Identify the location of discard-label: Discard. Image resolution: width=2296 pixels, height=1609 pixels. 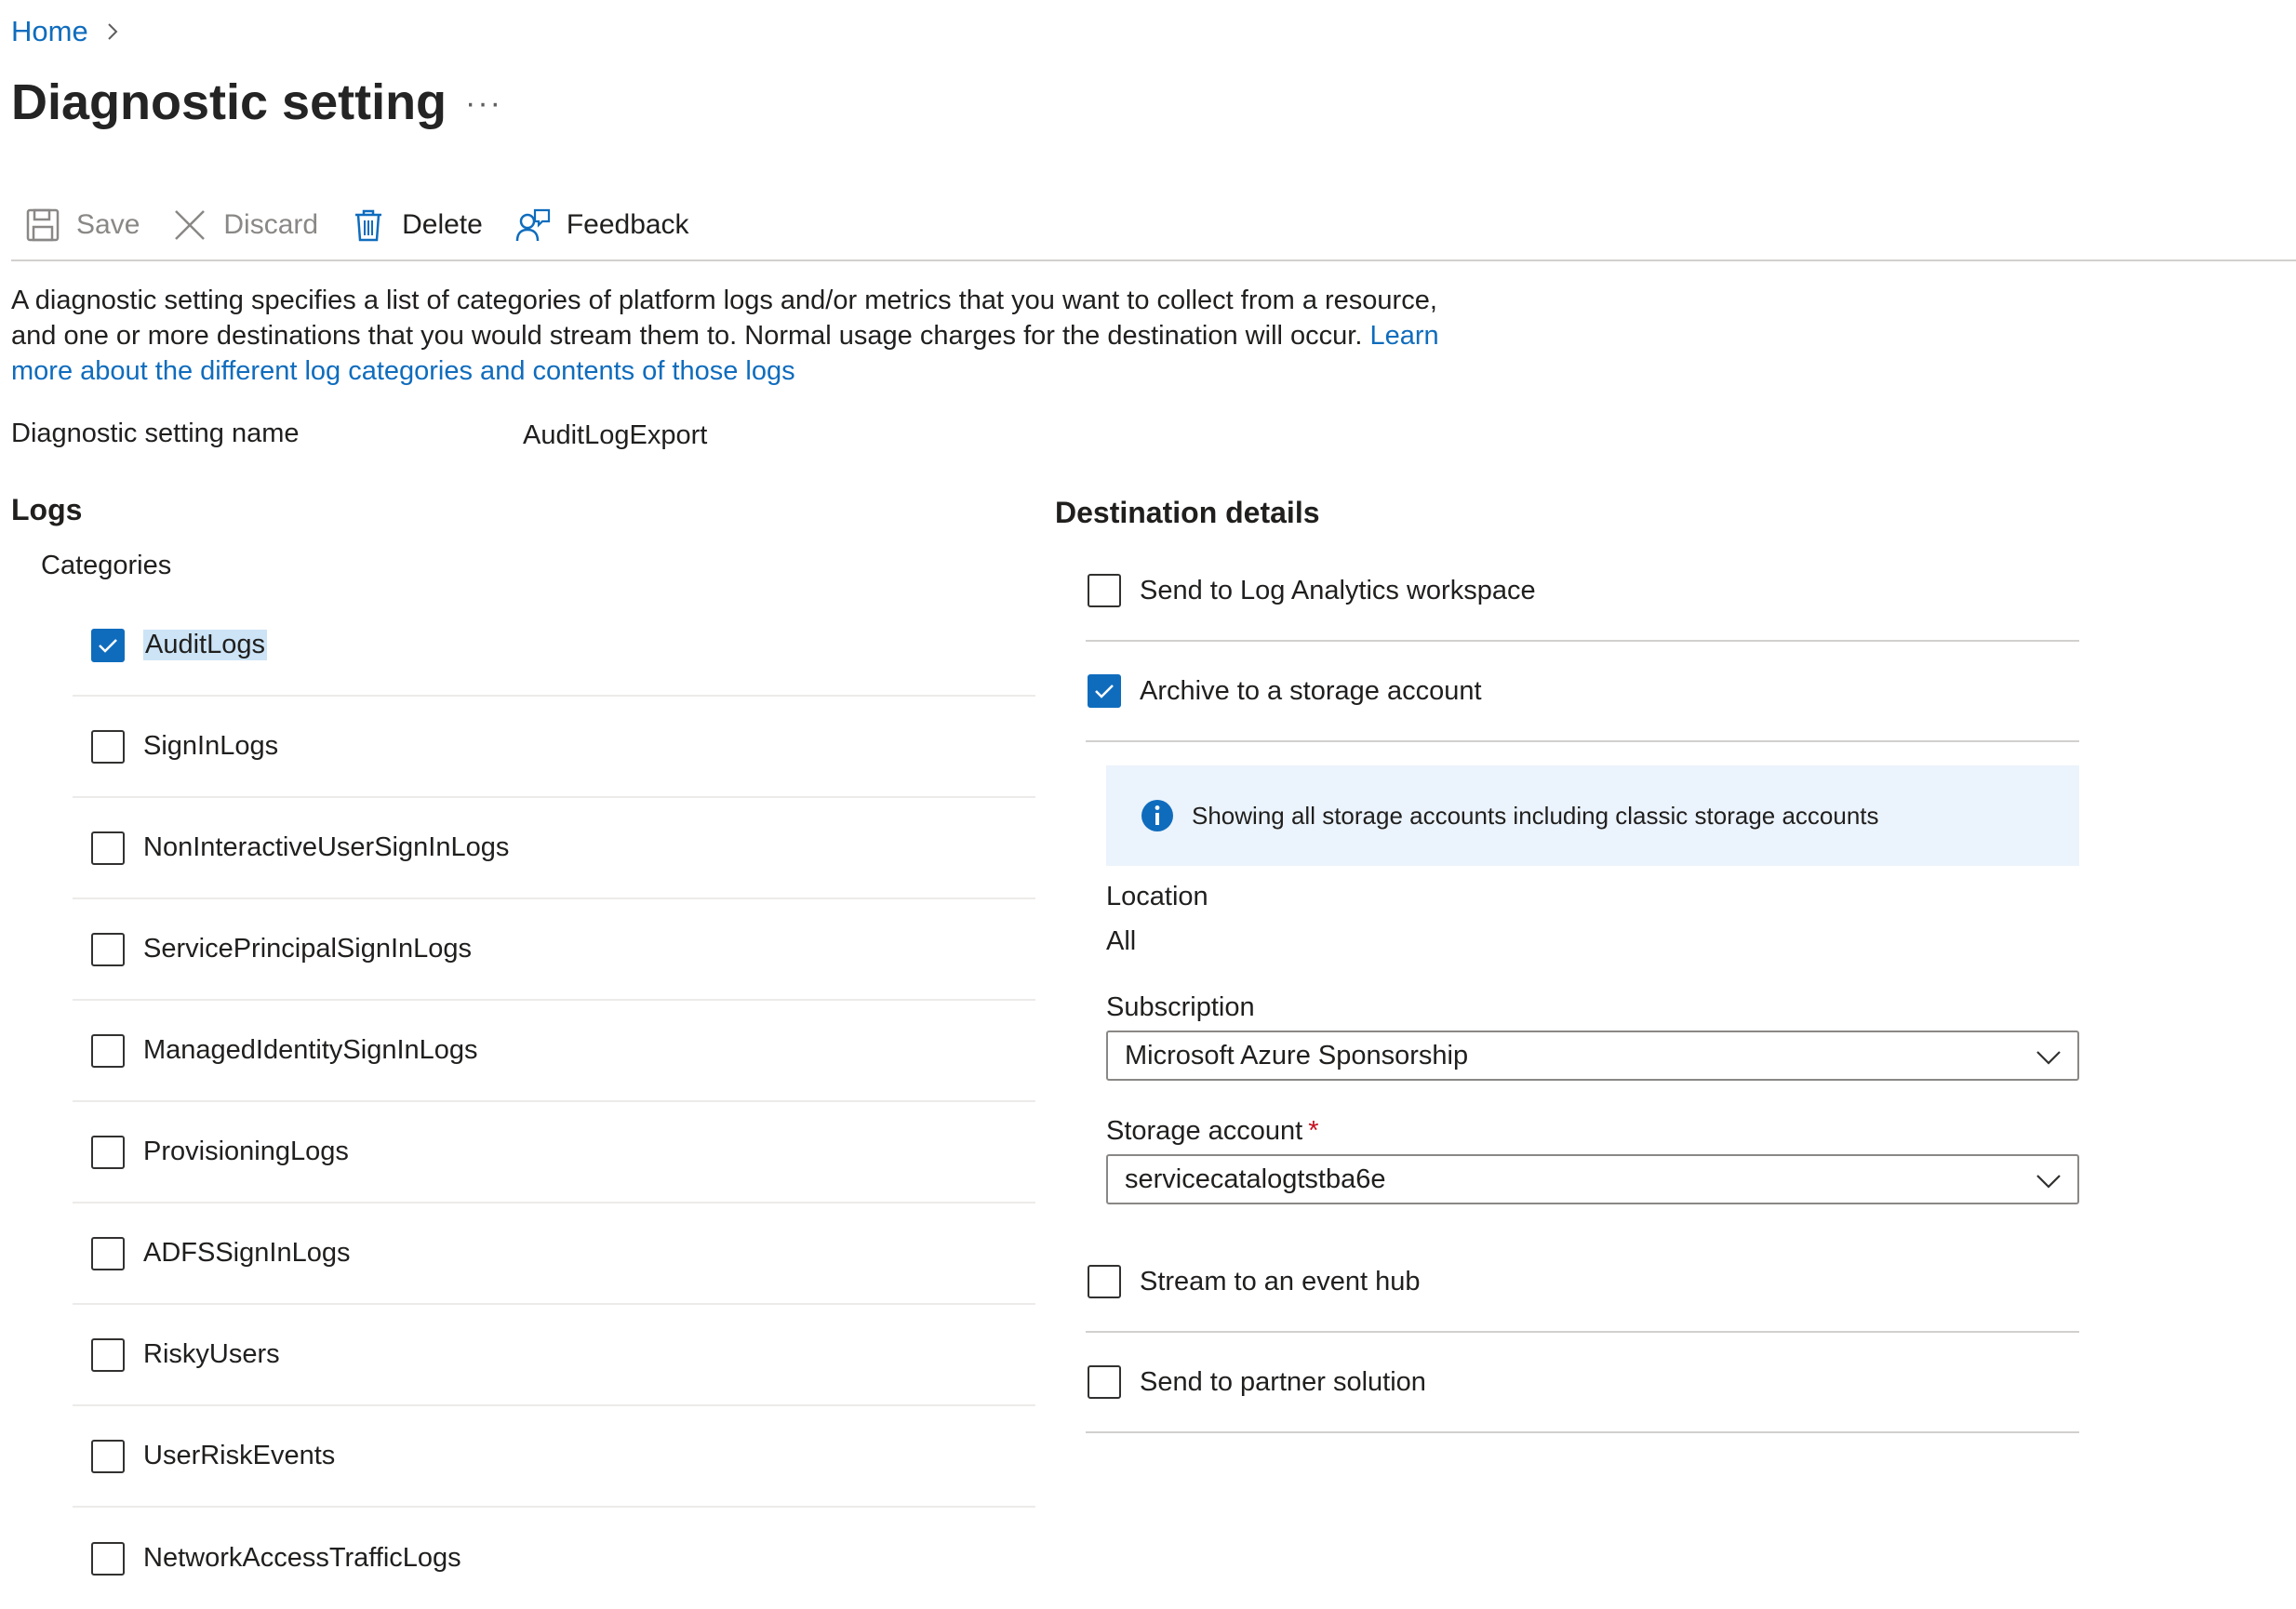
(271, 225).